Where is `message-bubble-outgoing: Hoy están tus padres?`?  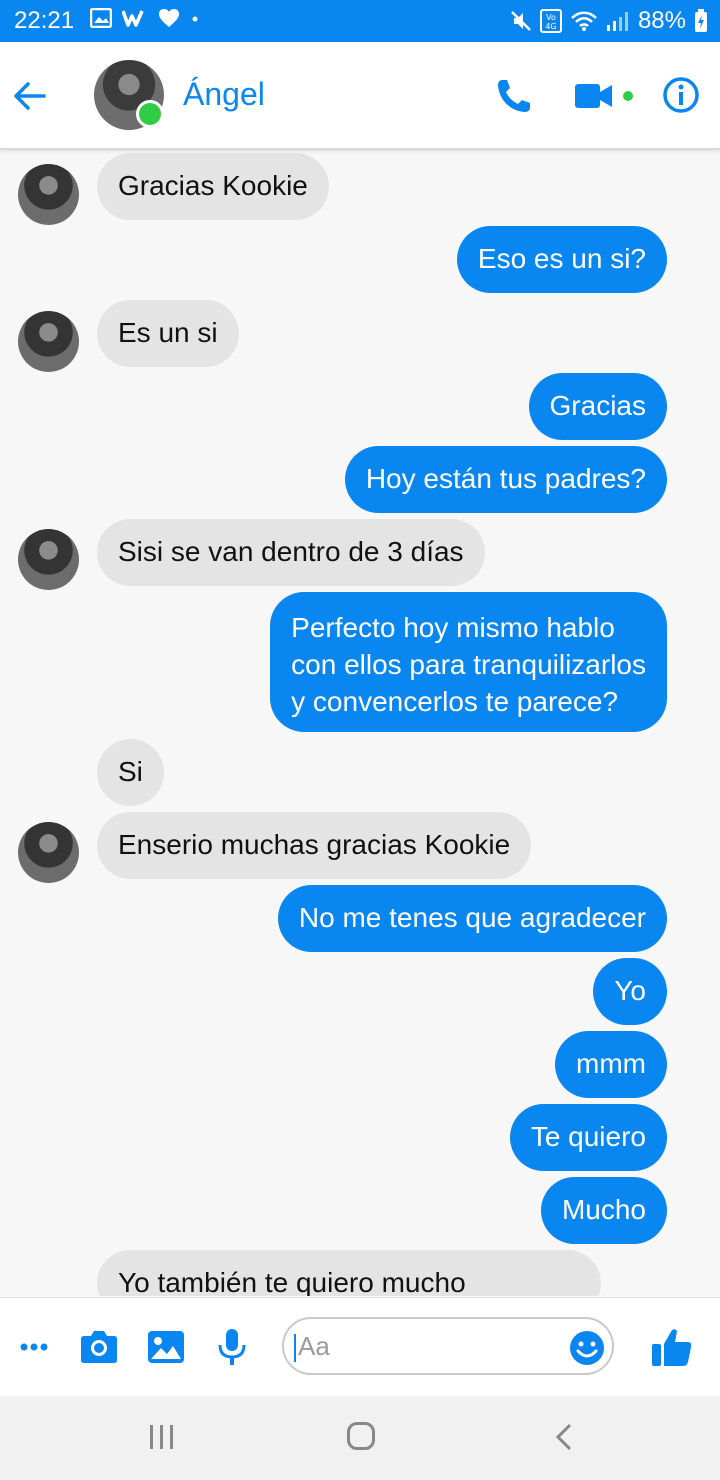 message-bubble-outgoing: Hoy están tus padres? is located at coordinates (505, 479).